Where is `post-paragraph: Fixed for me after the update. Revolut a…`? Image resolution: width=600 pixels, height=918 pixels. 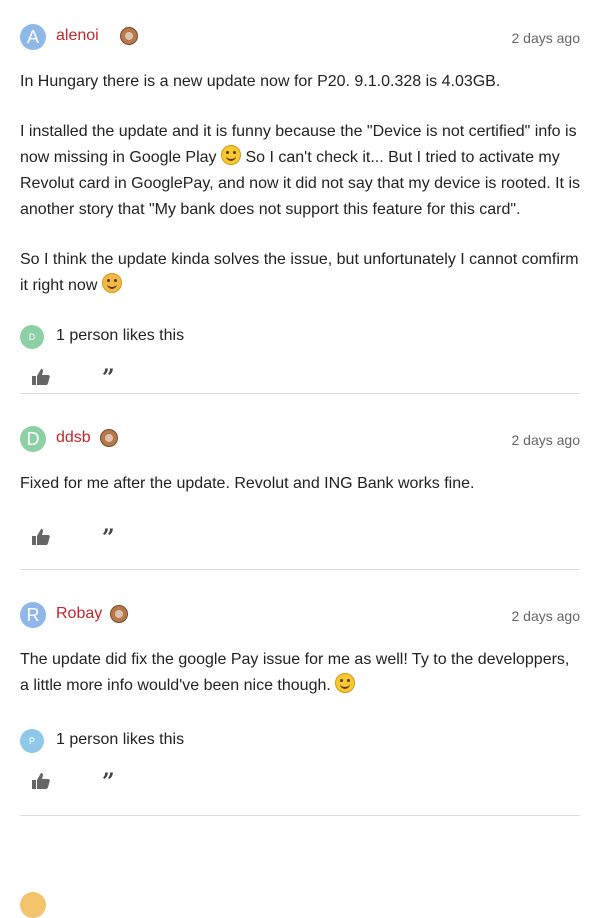
post-paragraph: Fixed for me after the update. Revolut a… is located at coordinates (247, 483).